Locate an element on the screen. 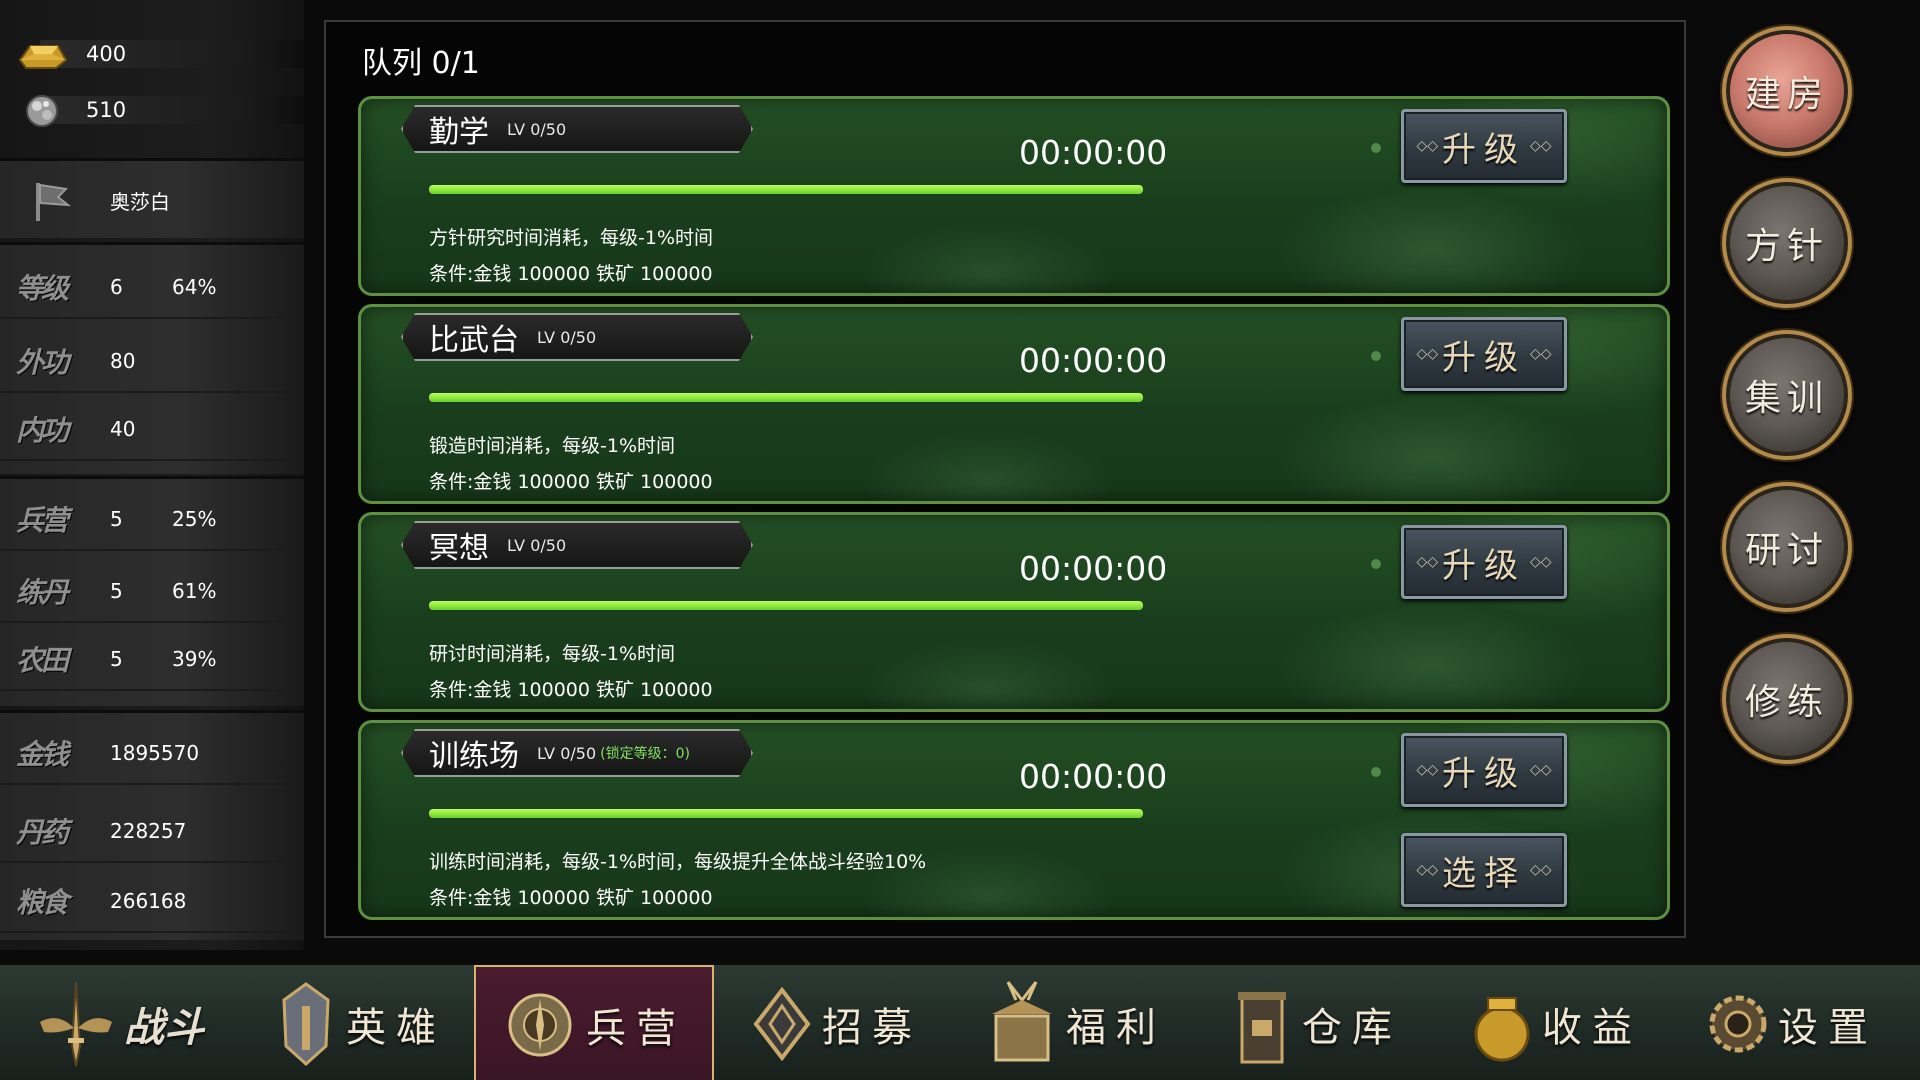  ore-amount: 510 is located at coordinates (106, 110).